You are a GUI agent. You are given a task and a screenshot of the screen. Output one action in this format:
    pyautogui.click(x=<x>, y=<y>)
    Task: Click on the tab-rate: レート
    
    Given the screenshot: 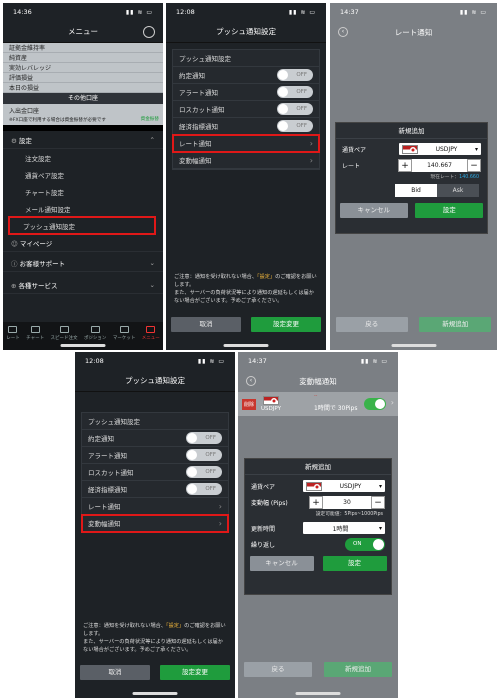 What is the action you would take?
    pyautogui.click(x=13, y=333)
    